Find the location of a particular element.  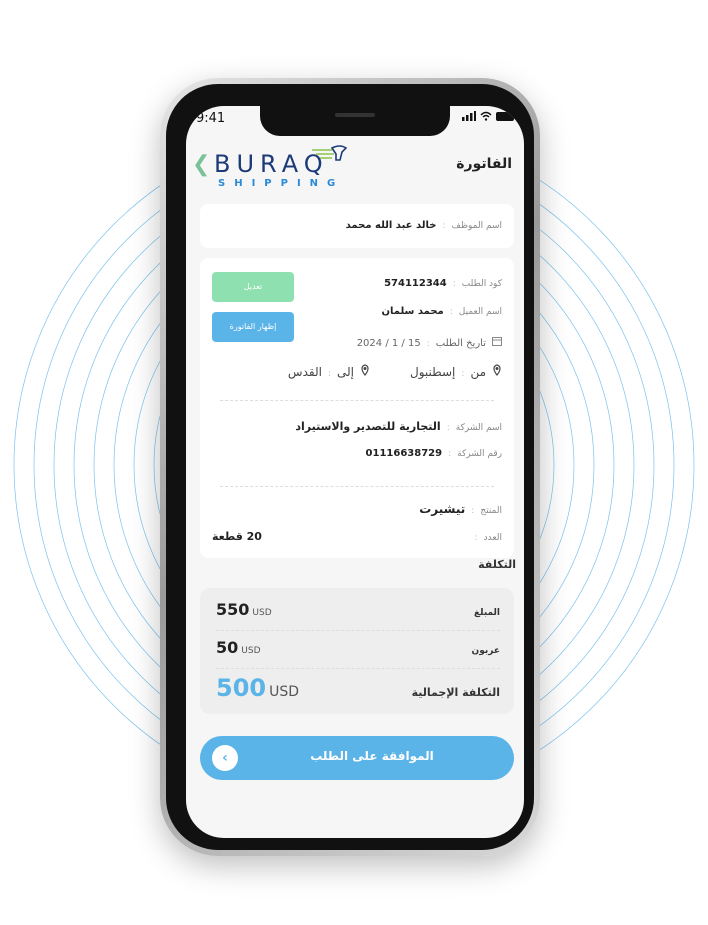

speaker is located at coordinates (355, 115).